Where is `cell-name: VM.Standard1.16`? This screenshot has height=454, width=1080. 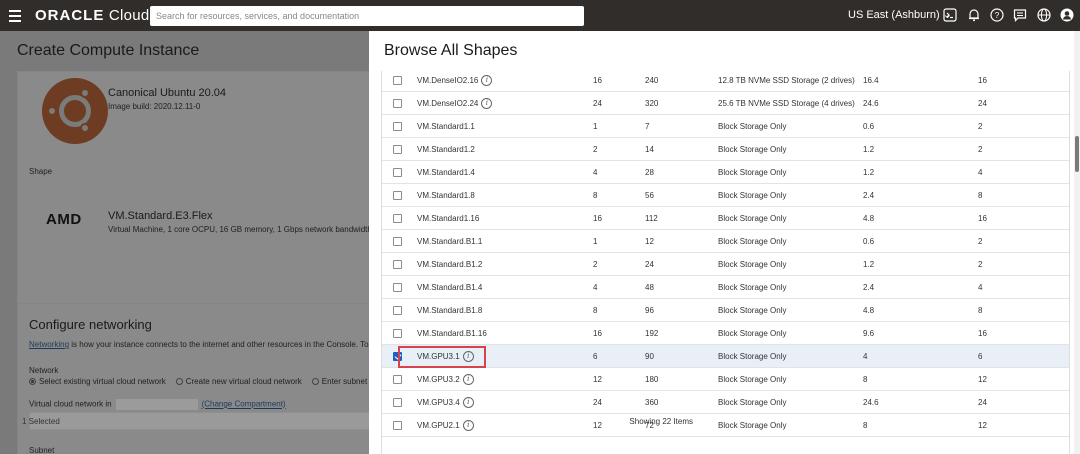
cell-name: VM.Standard1.16 is located at coordinates (448, 218).